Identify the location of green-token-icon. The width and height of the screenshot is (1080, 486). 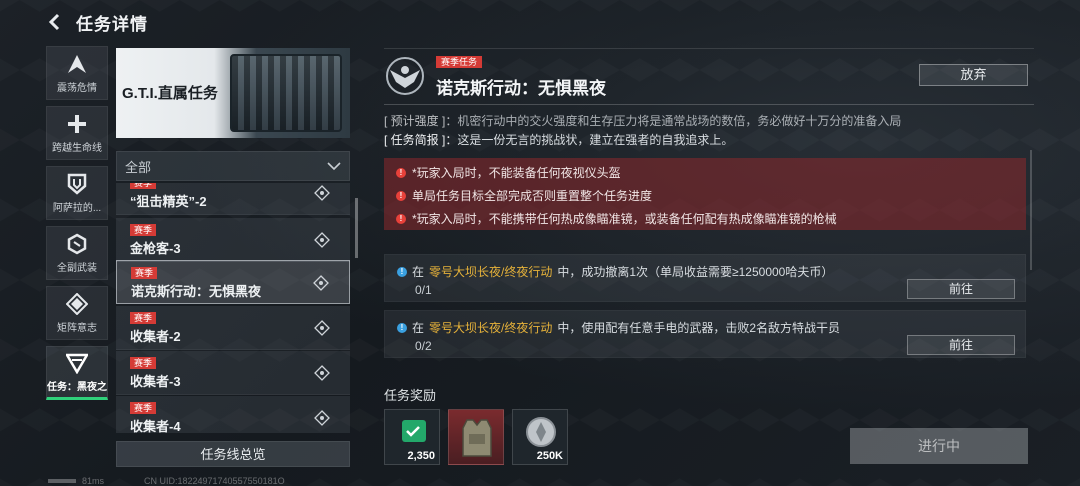
(414, 431).